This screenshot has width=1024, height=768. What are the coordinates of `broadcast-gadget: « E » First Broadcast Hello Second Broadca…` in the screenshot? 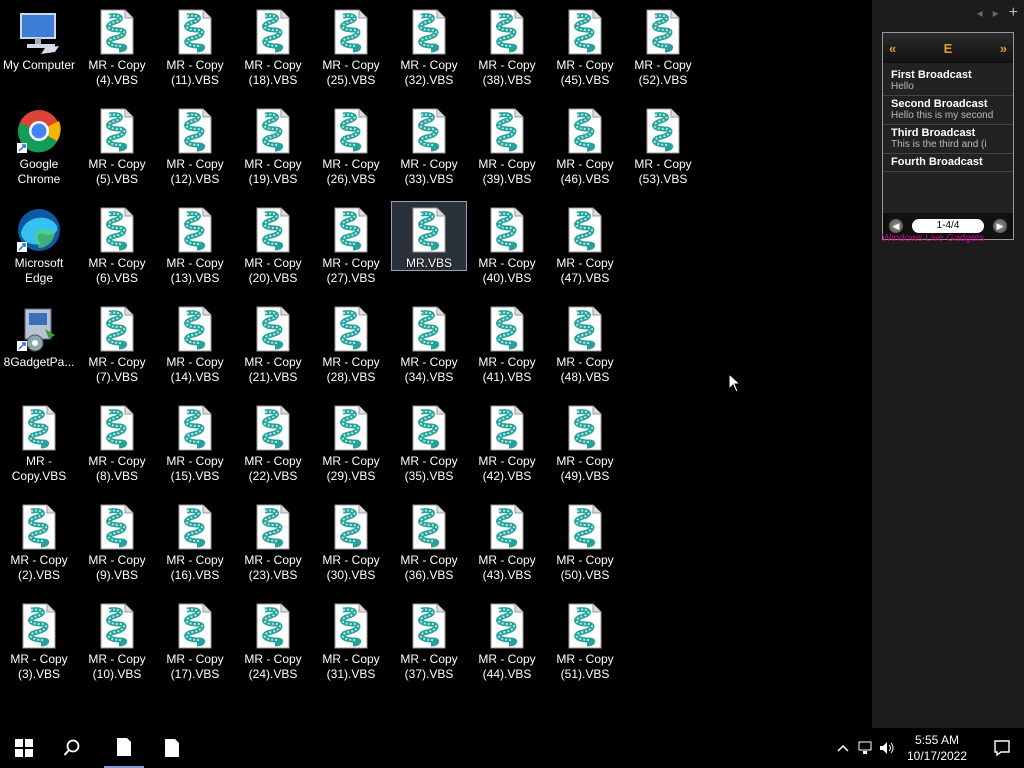 It's located at (948, 136).